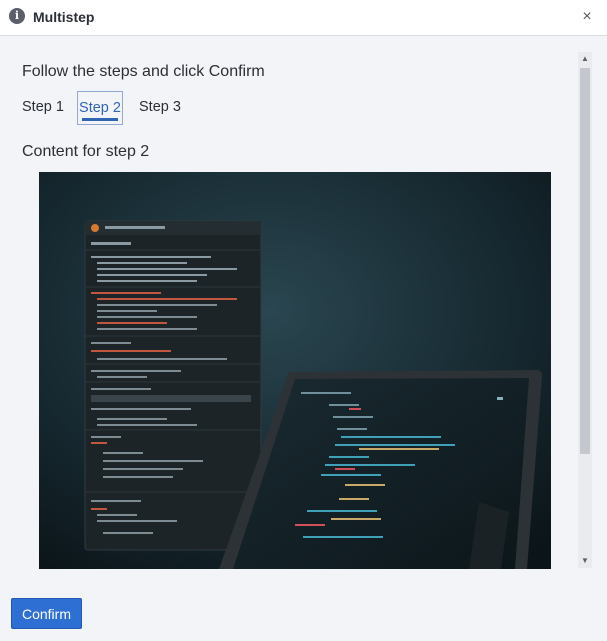 This screenshot has height=641, width=607. What do you see at coordinates (161, 108) in the screenshot?
I see `tab-step-3: Step 3` at bounding box center [161, 108].